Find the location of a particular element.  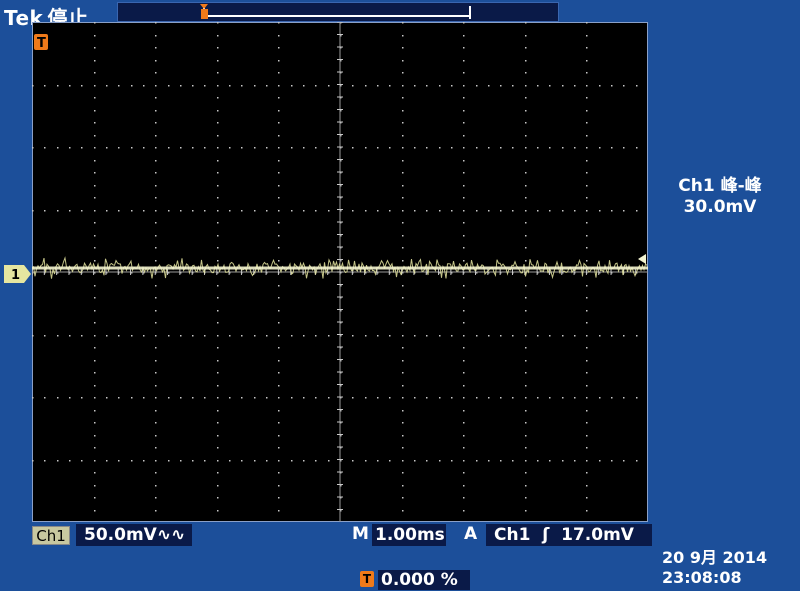

ch1-marker-label: 1 is located at coordinates (15, 275).